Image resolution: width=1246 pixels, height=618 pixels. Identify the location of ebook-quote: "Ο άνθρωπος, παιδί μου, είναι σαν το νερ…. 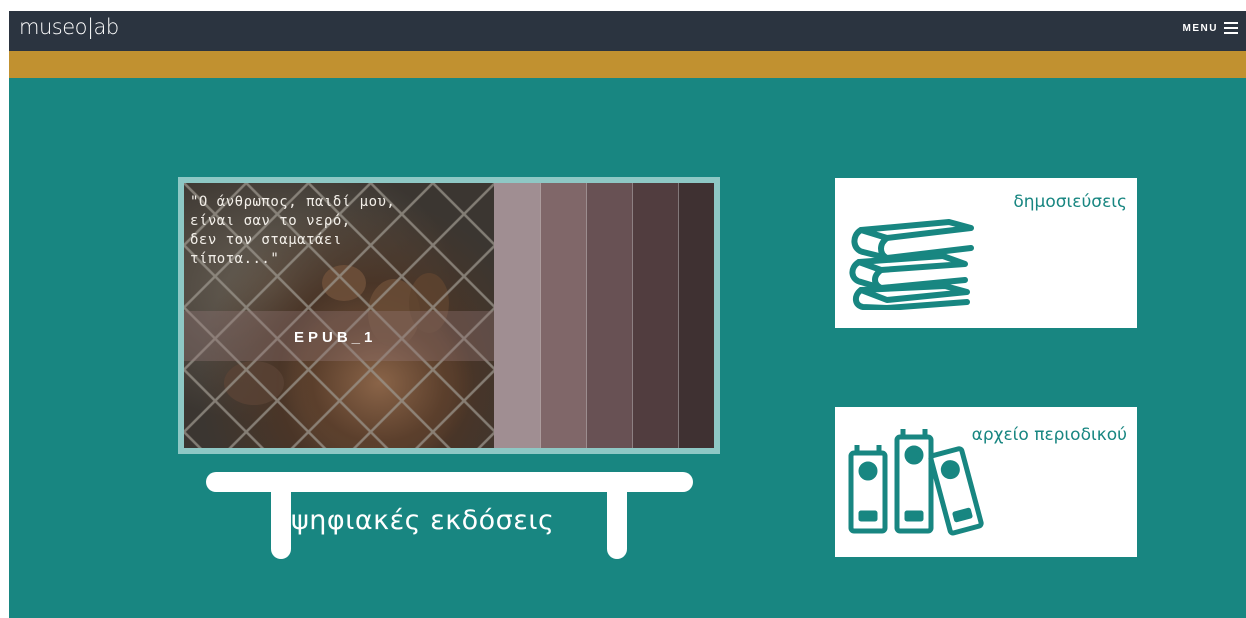
(293, 230).